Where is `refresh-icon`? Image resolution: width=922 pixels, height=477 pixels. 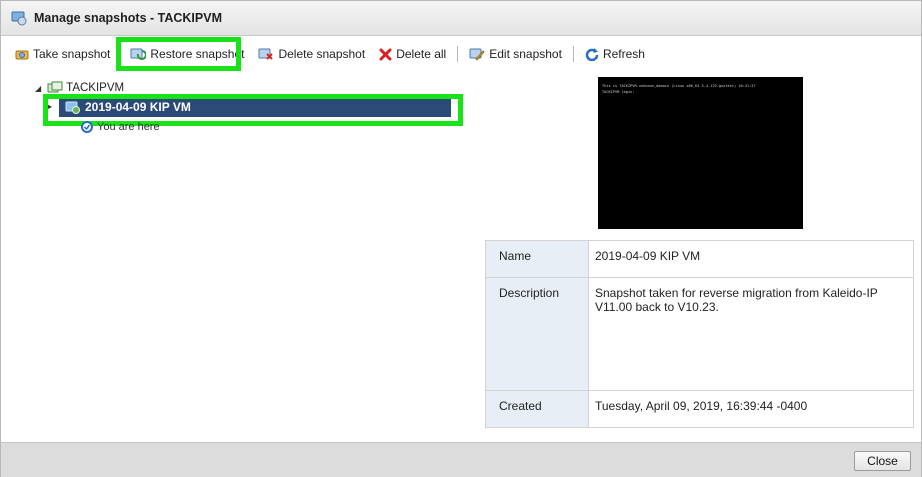
refresh-icon is located at coordinates (592, 54).